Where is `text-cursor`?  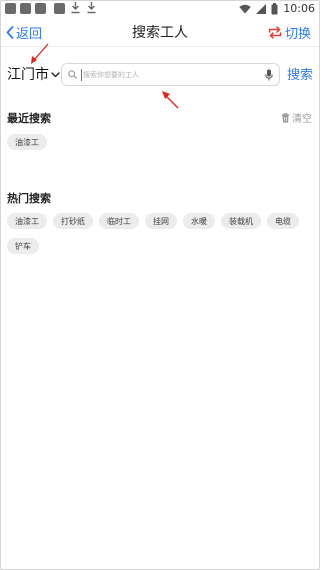
text-cursor is located at coordinates (81, 74).